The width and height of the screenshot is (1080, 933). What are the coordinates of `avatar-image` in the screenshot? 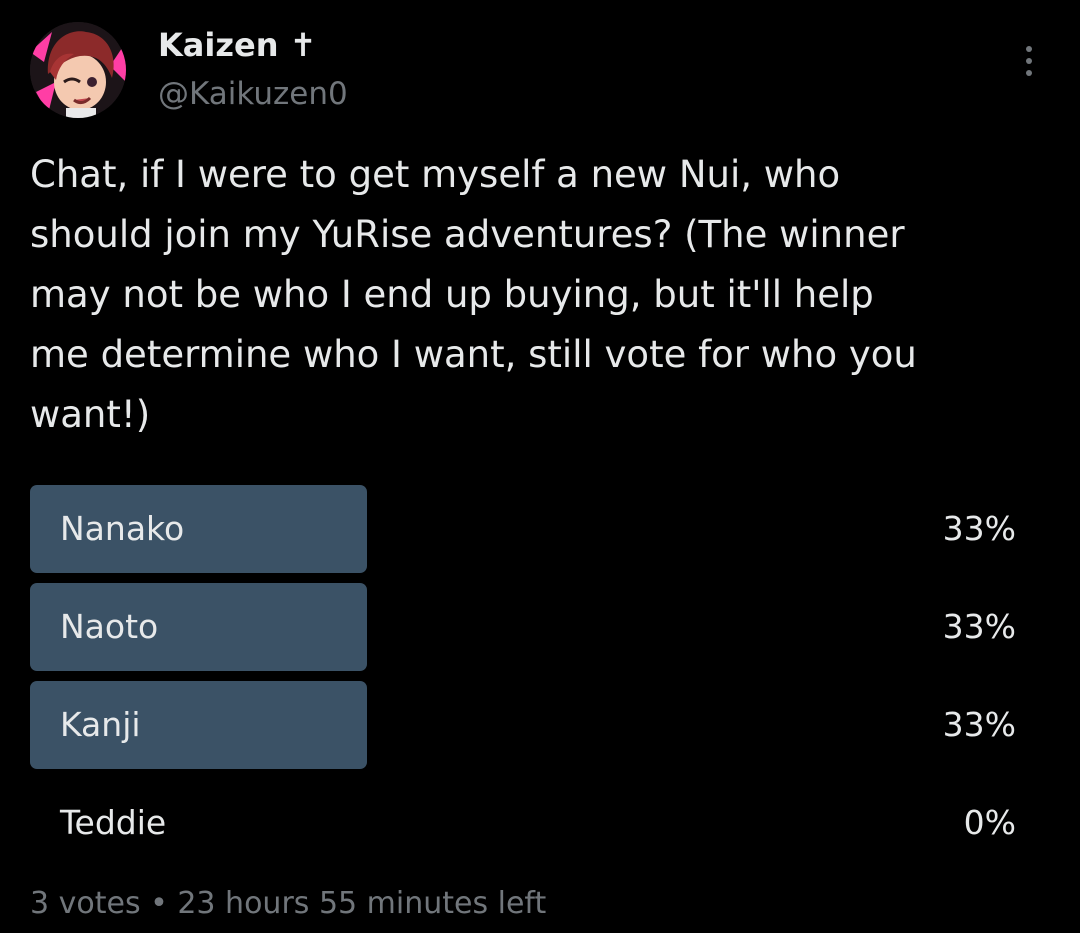 It's located at (78, 70).